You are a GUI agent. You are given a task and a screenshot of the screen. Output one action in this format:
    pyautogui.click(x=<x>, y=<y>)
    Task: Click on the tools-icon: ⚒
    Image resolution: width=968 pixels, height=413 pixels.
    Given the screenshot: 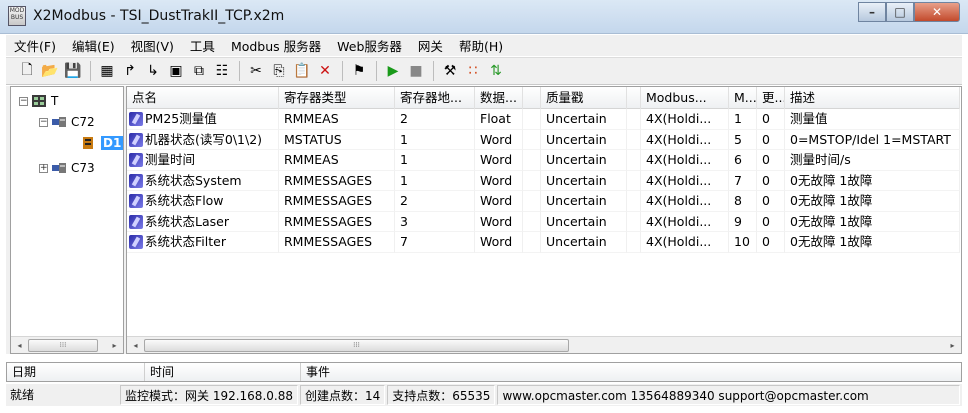 What is the action you would take?
    pyautogui.click(x=450, y=71)
    